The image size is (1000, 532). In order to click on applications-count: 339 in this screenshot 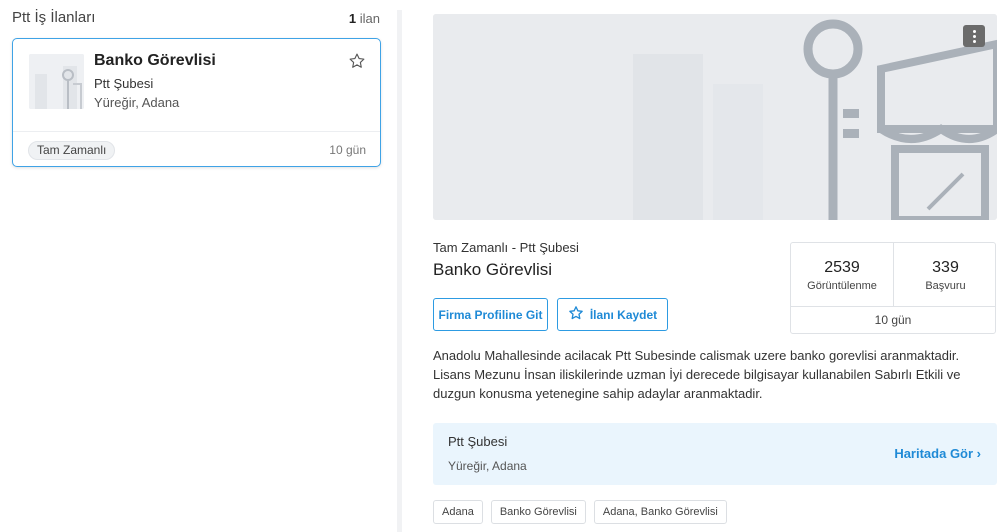, I will do `click(945, 267)`.